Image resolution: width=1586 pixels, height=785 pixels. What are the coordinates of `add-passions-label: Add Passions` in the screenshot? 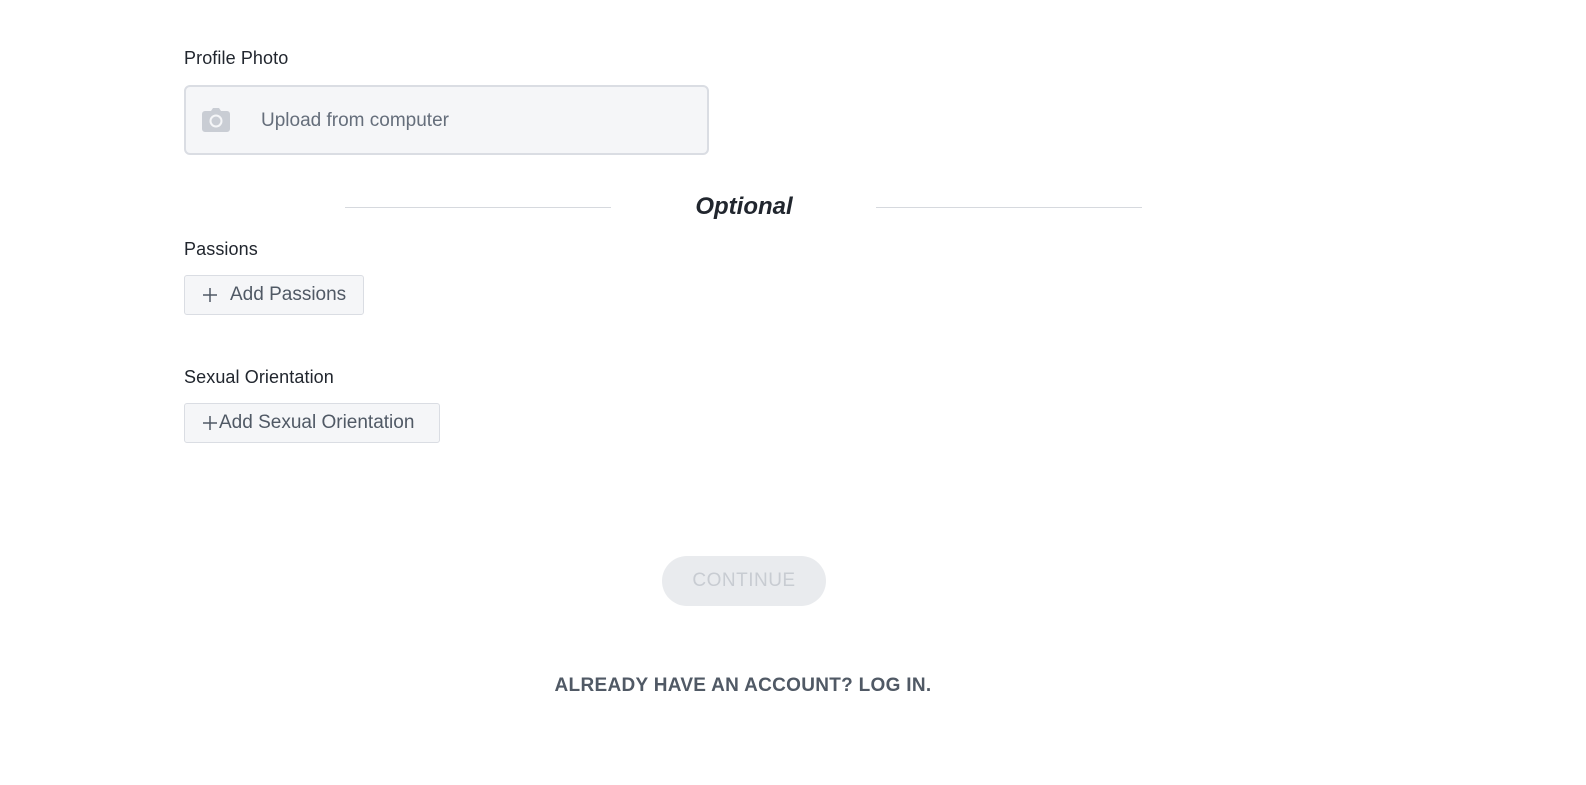 It's located at (288, 294).